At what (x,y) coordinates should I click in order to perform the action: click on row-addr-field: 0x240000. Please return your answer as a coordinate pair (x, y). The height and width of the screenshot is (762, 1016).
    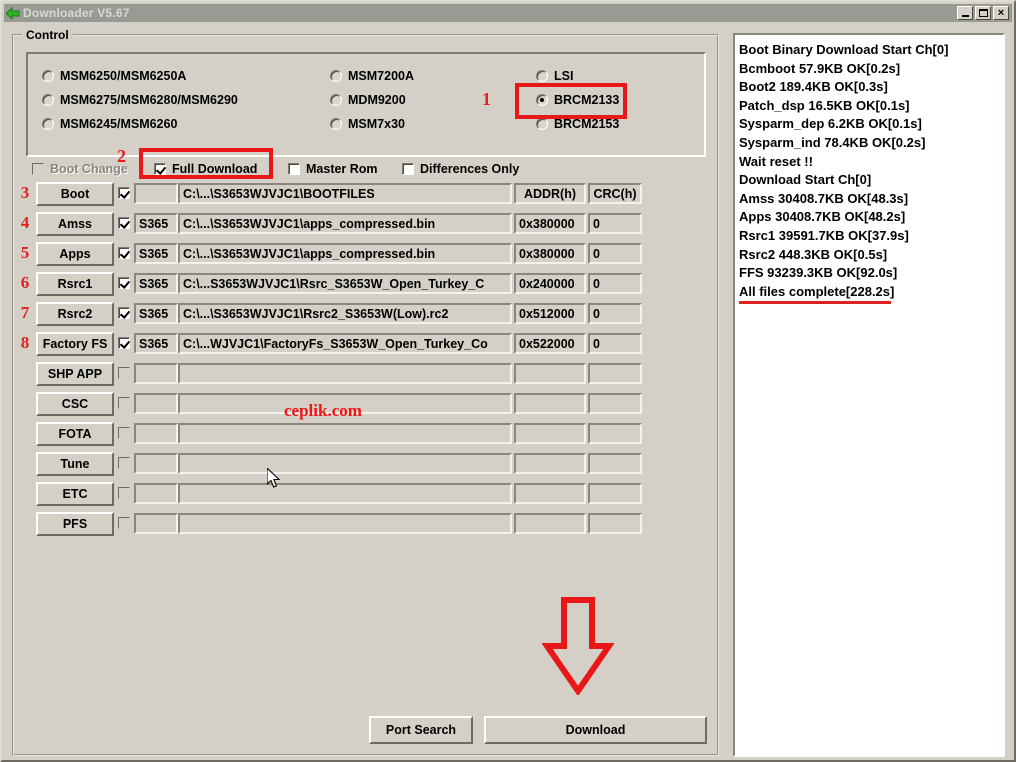
    Looking at the image, I should click on (550, 283).